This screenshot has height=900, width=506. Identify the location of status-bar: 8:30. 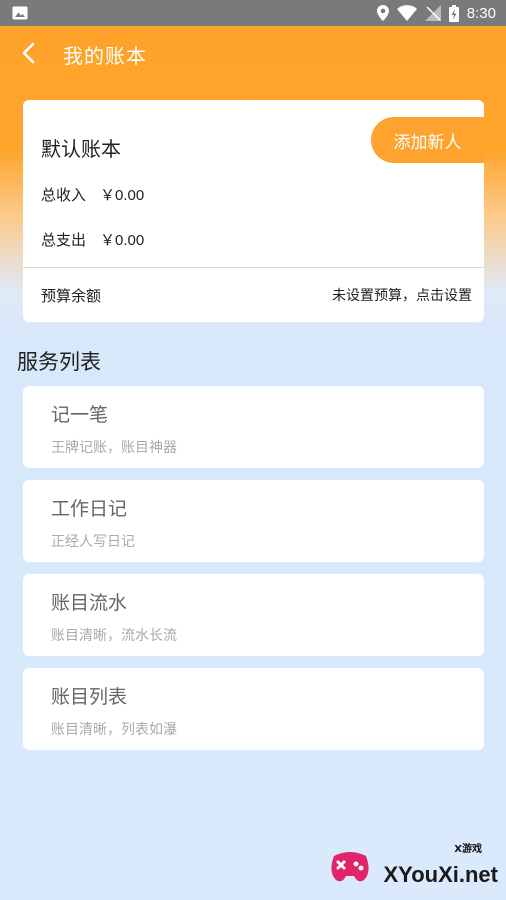
(253, 13).